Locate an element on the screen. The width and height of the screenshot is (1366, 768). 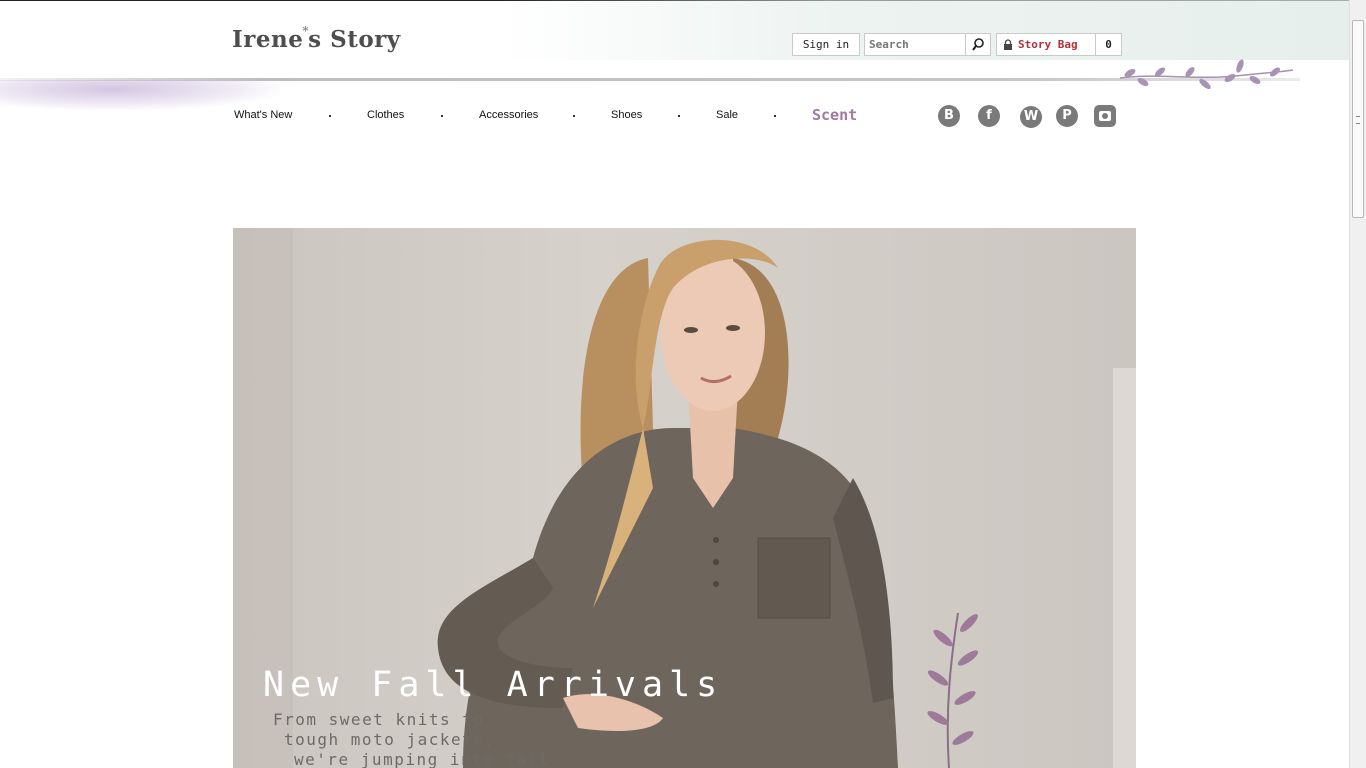
bag-count-badge: 0 is located at coordinates (1108, 44).